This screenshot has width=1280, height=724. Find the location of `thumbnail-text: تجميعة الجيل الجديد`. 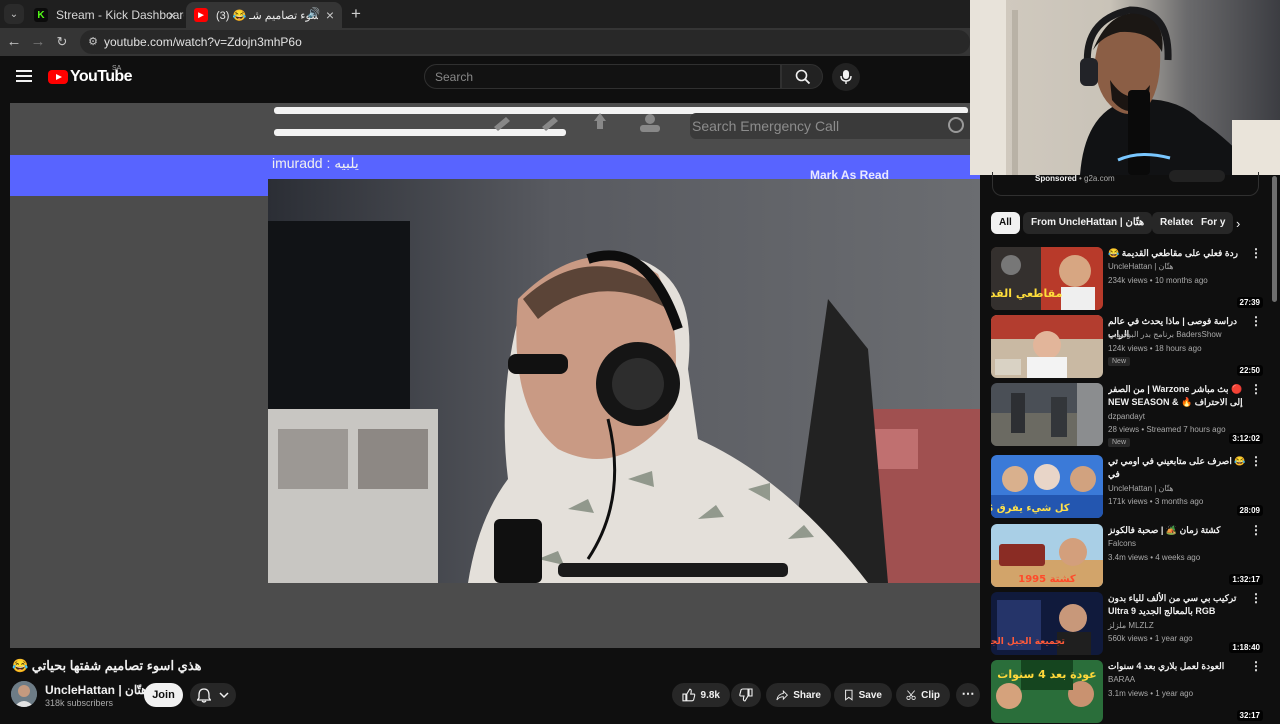

thumbnail-text: تجميعة الجيل الجديد is located at coordinates (1028, 642).